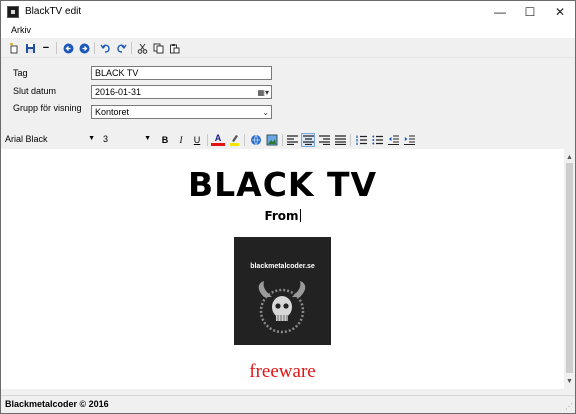 The image size is (576, 414). Describe the element at coordinates (256, 140) in the screenshot. I see `link-icon` at that location.